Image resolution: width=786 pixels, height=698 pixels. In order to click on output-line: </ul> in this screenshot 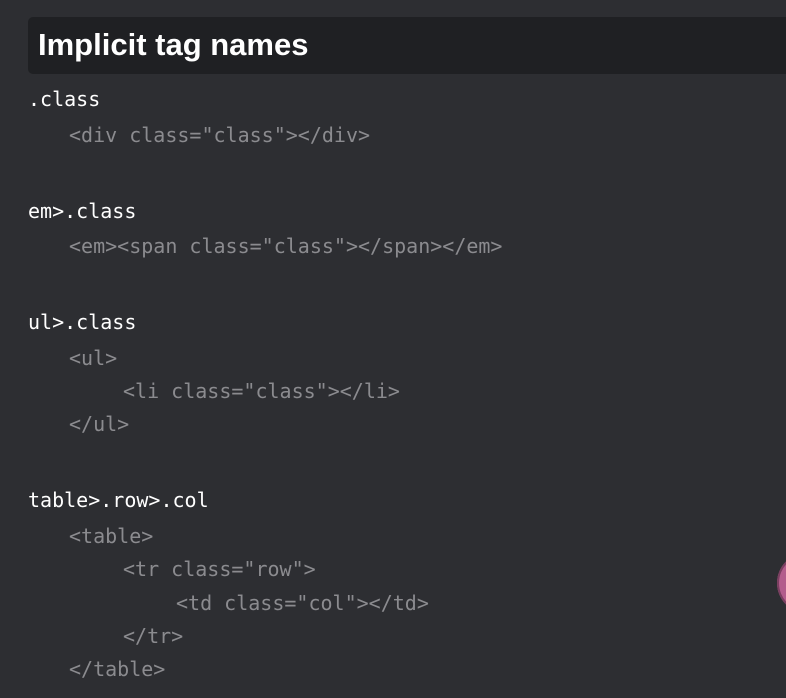, I will do `click(99, 424)`.